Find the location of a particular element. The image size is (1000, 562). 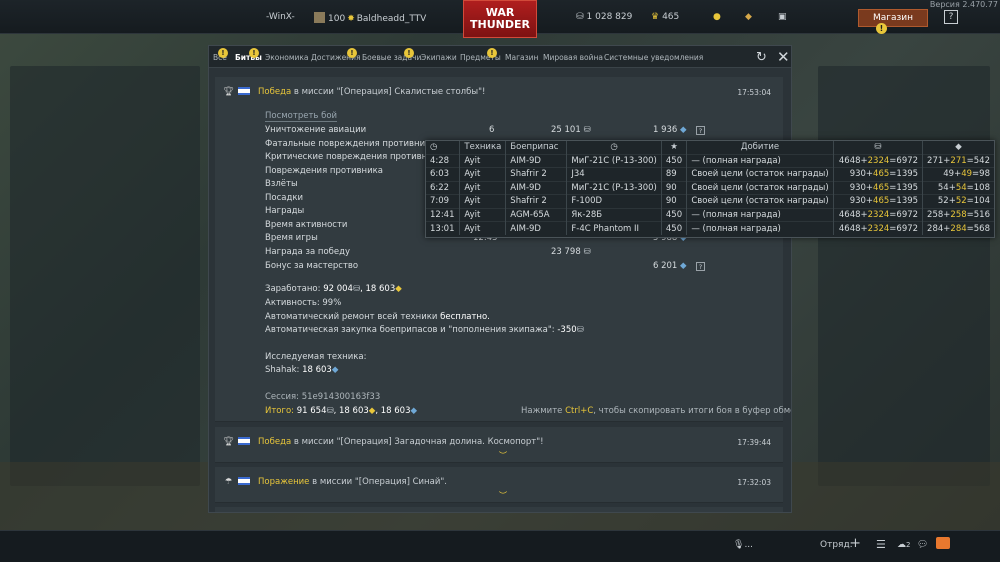

research-points-icon: ◆ is located at coordinates (682, 130).